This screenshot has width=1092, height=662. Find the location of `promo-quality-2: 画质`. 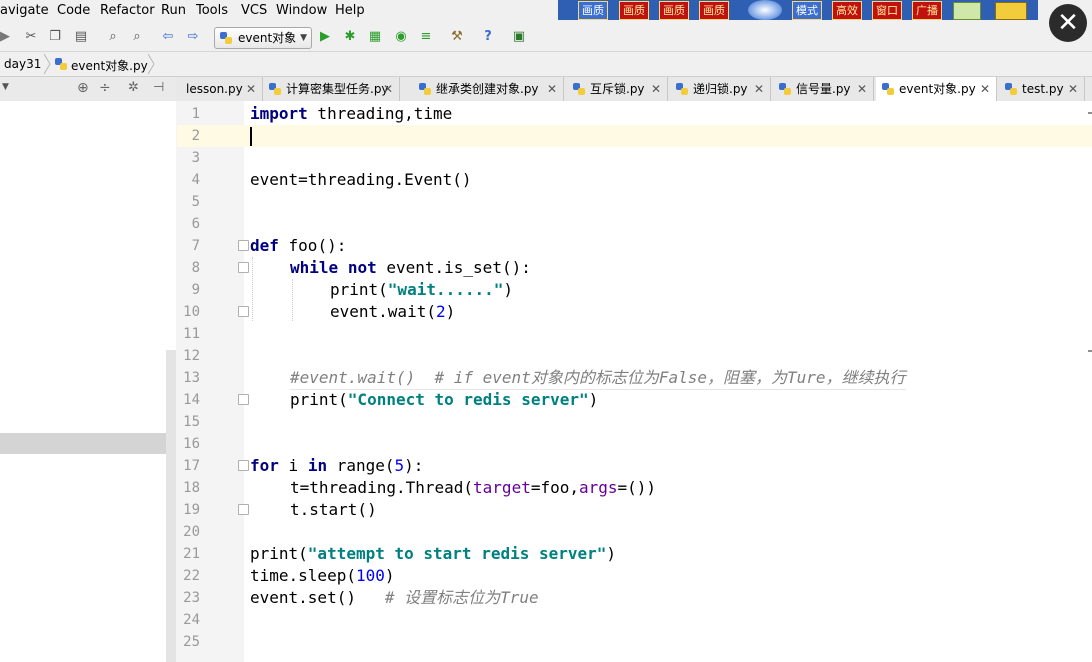

promo-quality-2: 画质 is located at coordinates (634, 10).